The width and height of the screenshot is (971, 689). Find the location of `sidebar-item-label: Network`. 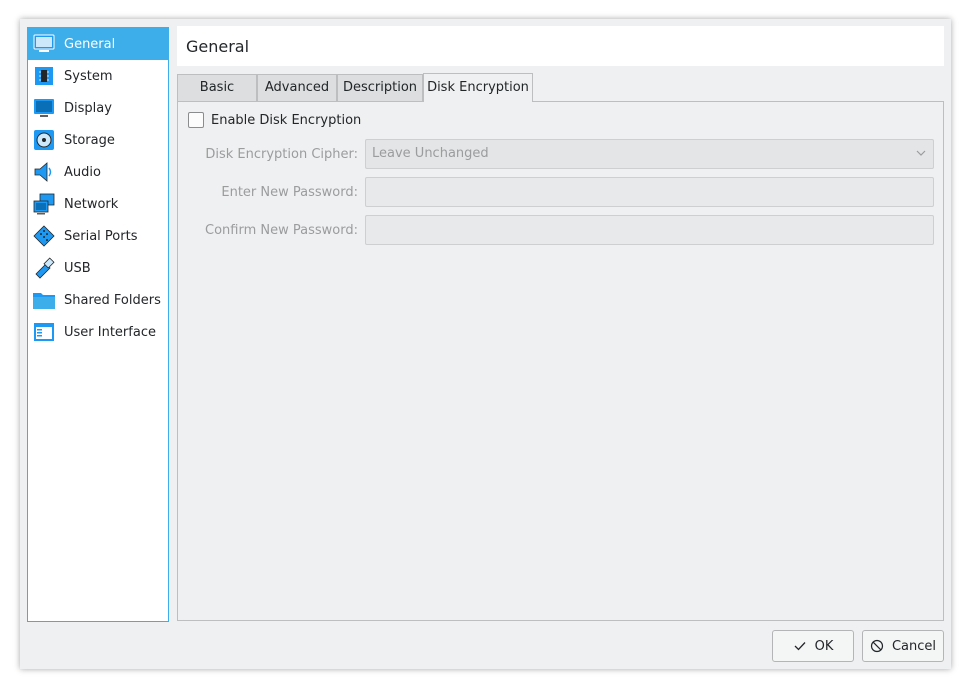

sidebar-item-label: Network is located at coordinates (91, 204).